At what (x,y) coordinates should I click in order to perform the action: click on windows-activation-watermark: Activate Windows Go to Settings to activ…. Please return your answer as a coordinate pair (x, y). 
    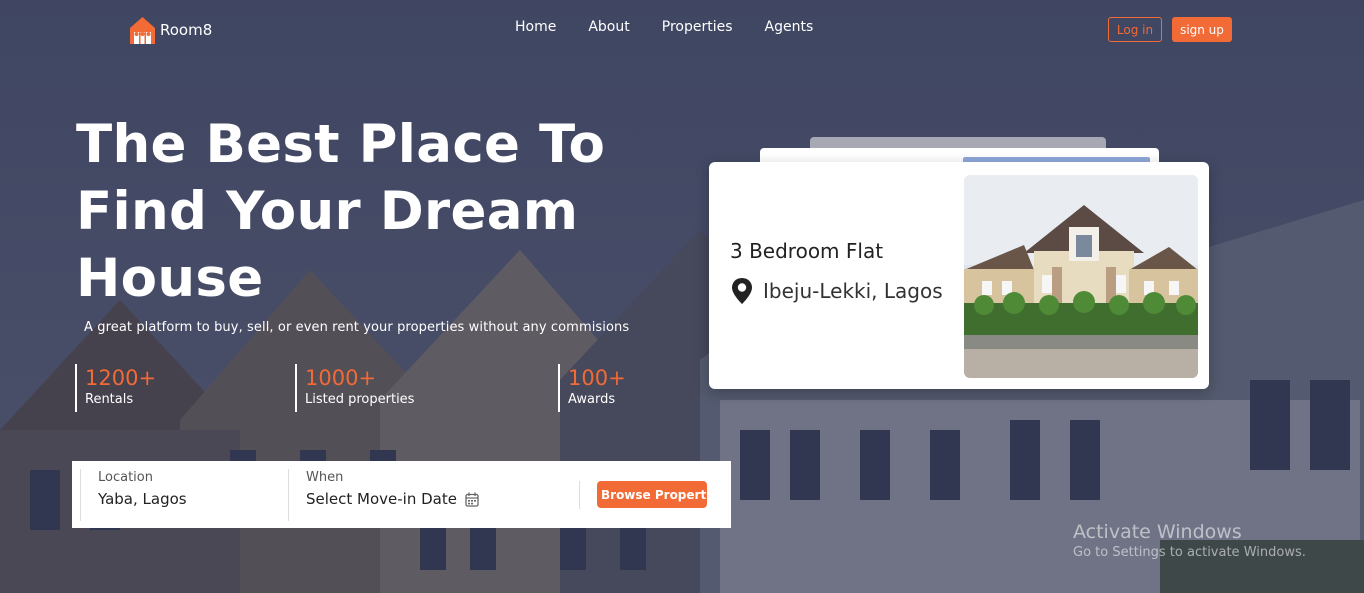
    Looking at the image, I should click on (1189, 542).